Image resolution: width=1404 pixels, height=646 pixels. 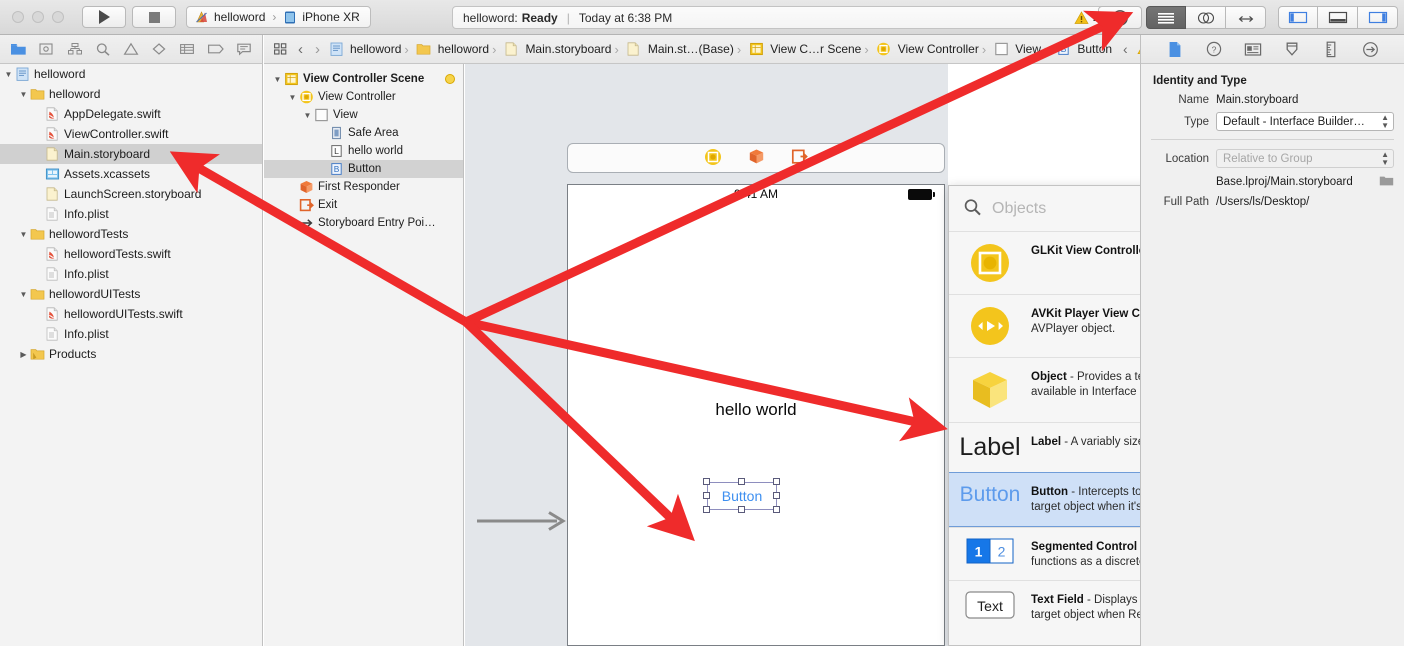 What do you see at coordinates (38, 17) in the screenshot?
I see `minimize-window-button` at bounding box center [38, 17].